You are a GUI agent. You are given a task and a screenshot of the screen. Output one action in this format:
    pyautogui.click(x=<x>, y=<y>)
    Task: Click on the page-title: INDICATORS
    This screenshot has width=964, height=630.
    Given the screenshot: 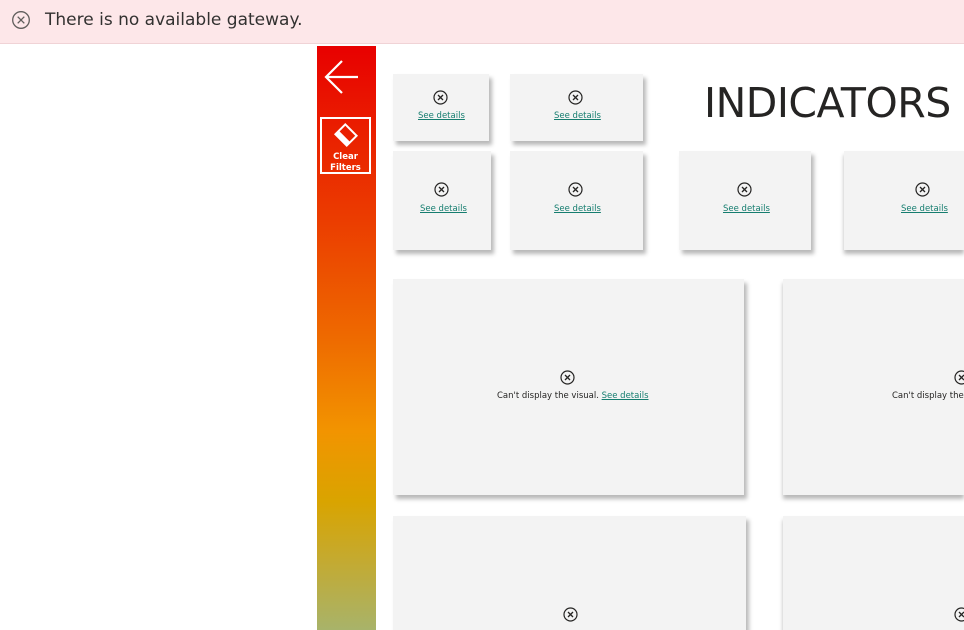 What is the action you would take?
    pyautogui.click(x=827, y=103)
    